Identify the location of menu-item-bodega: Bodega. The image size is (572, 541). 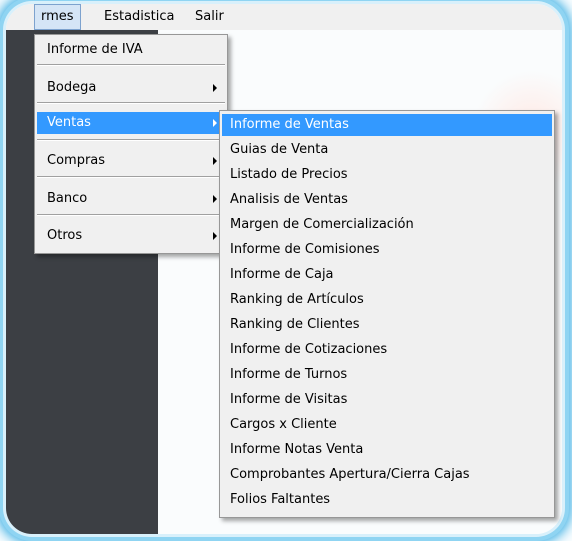
(131, 88).